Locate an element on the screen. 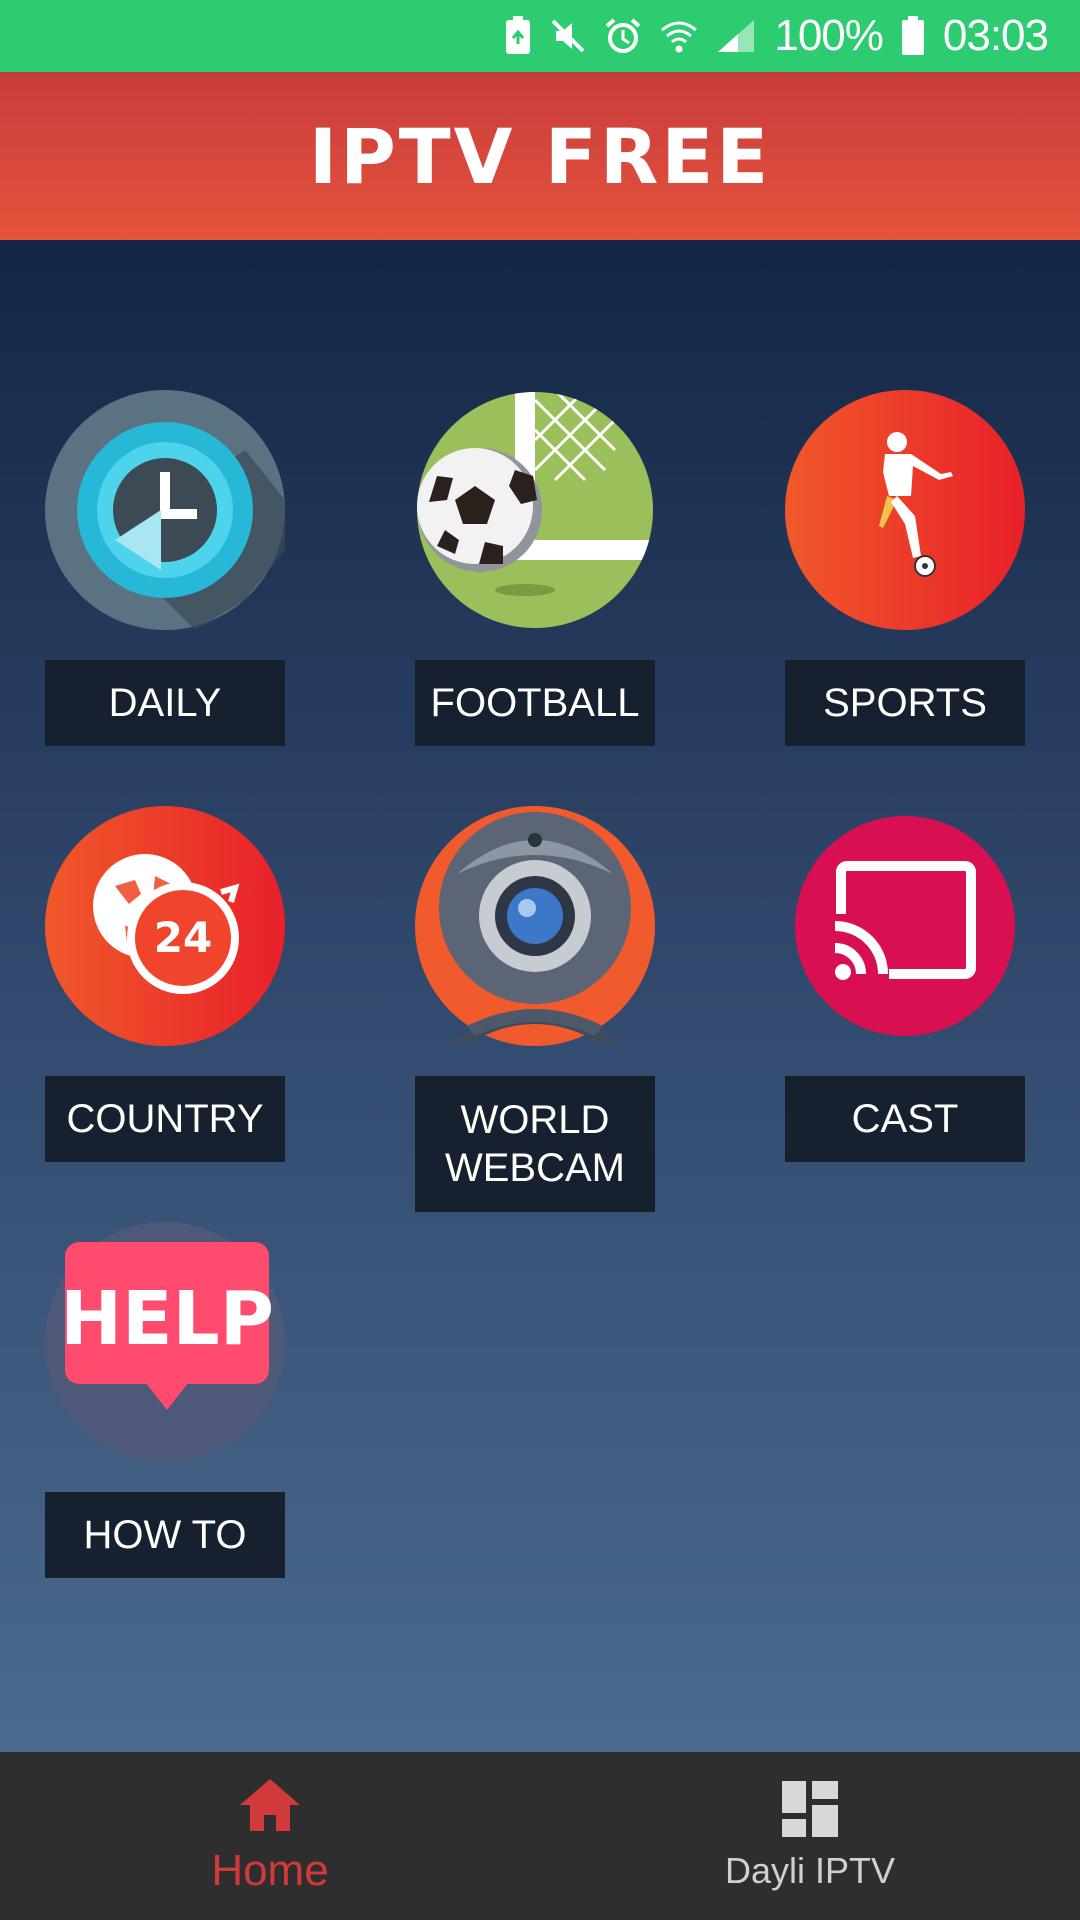 The height and width of the screenshot is (1920, 1080). alarm-icon is located at coordinates (623, 36).